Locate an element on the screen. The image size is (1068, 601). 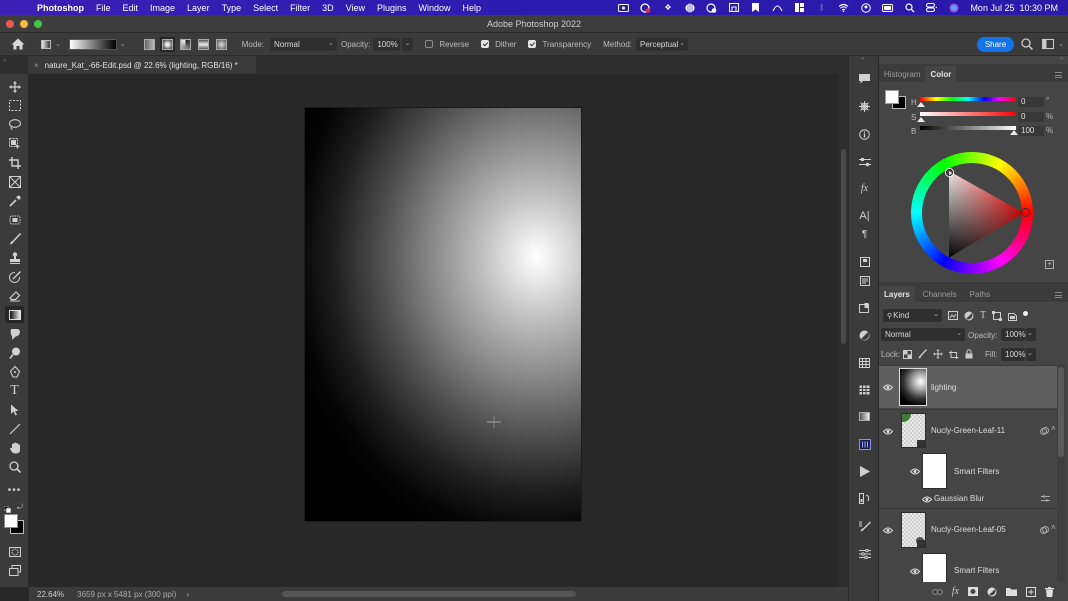
sync-icon is located at coordinates (711, 7).